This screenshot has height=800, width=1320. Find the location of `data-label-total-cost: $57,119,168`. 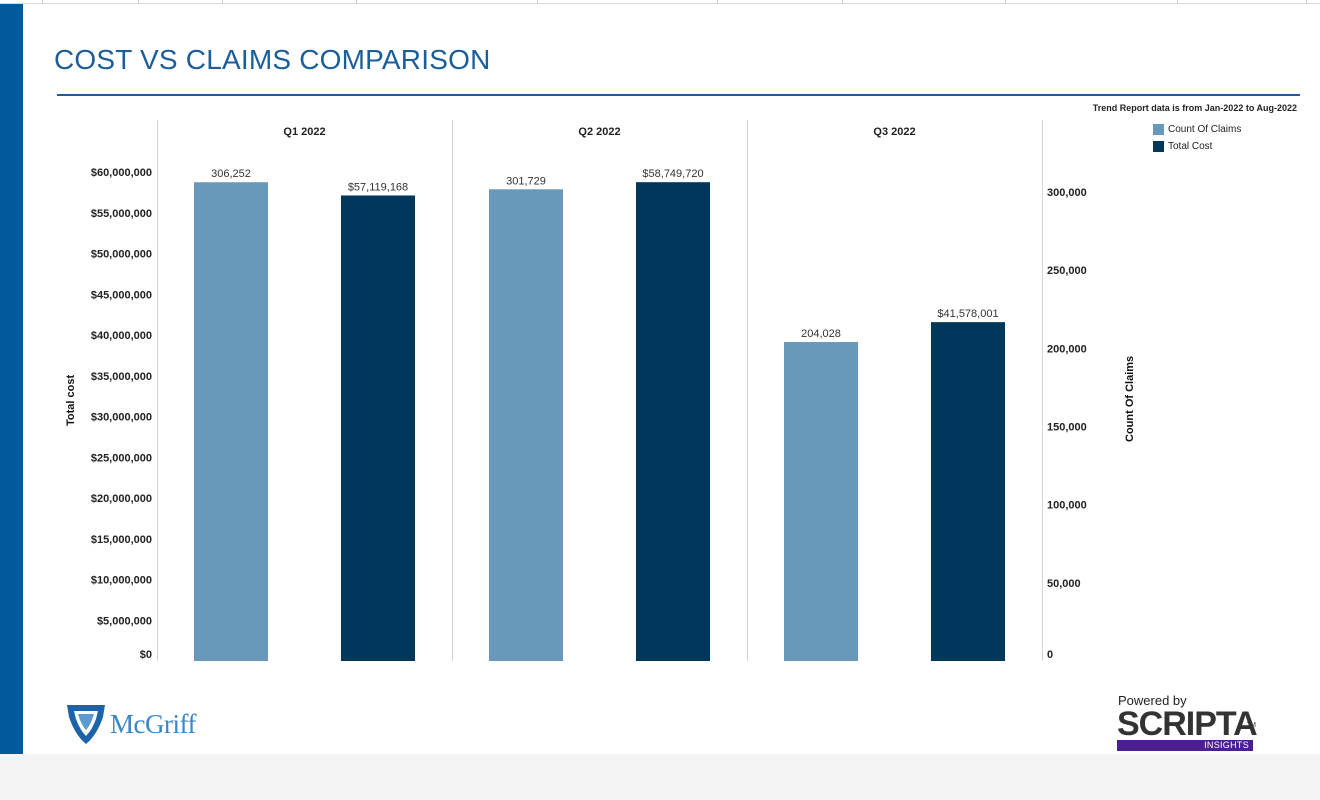

data-label-total-cost: $57,119,168 is located at coordinates (378, 187).